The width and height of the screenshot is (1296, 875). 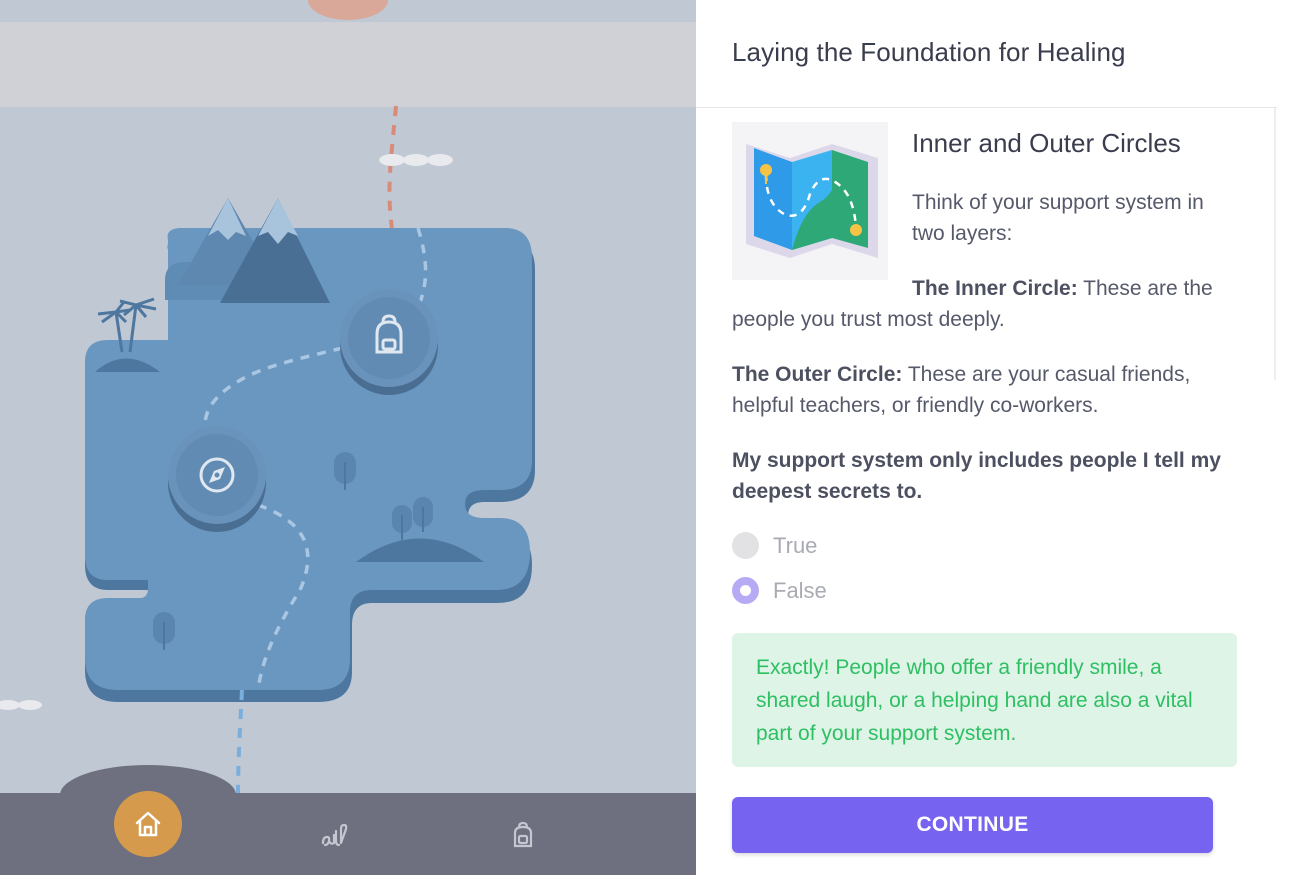 I want to click on backpack-icon, so click(x=523, y=834).